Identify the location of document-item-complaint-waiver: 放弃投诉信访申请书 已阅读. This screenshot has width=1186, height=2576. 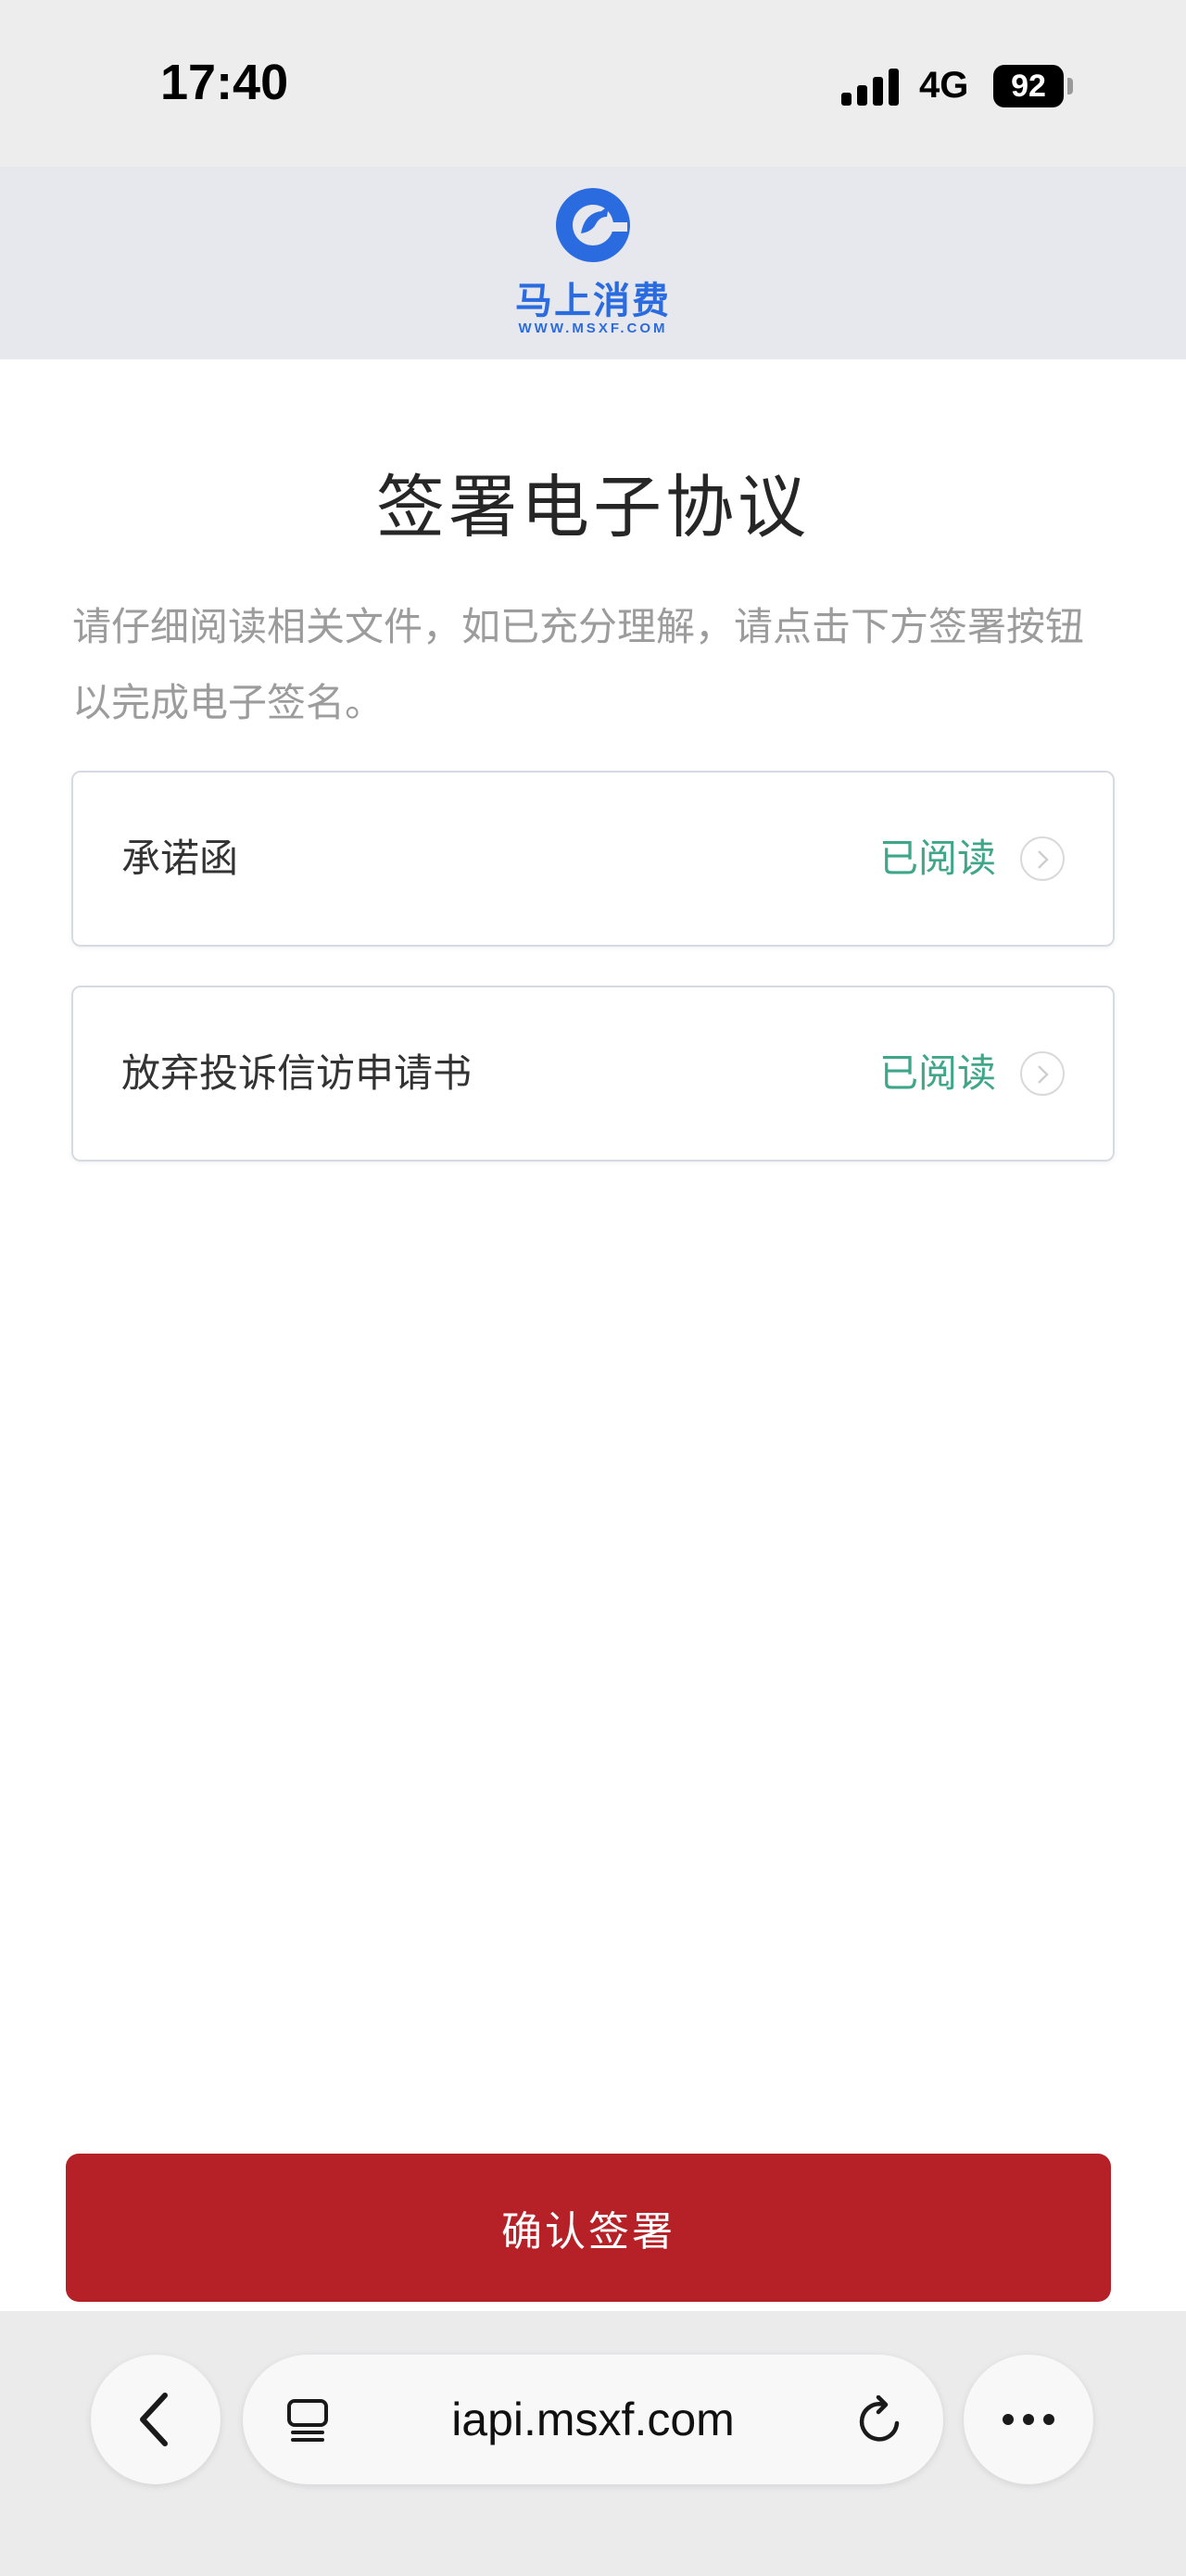
(593, 1074).